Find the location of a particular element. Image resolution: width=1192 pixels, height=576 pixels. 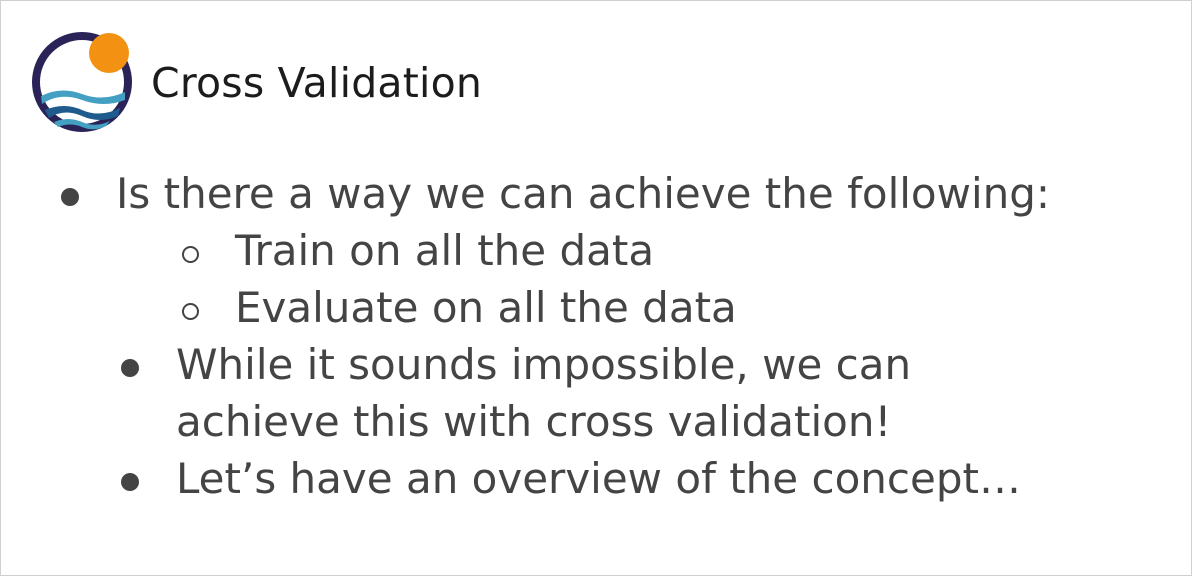

sun-over-waves-logo-icon is located at coordinates (82, 82).